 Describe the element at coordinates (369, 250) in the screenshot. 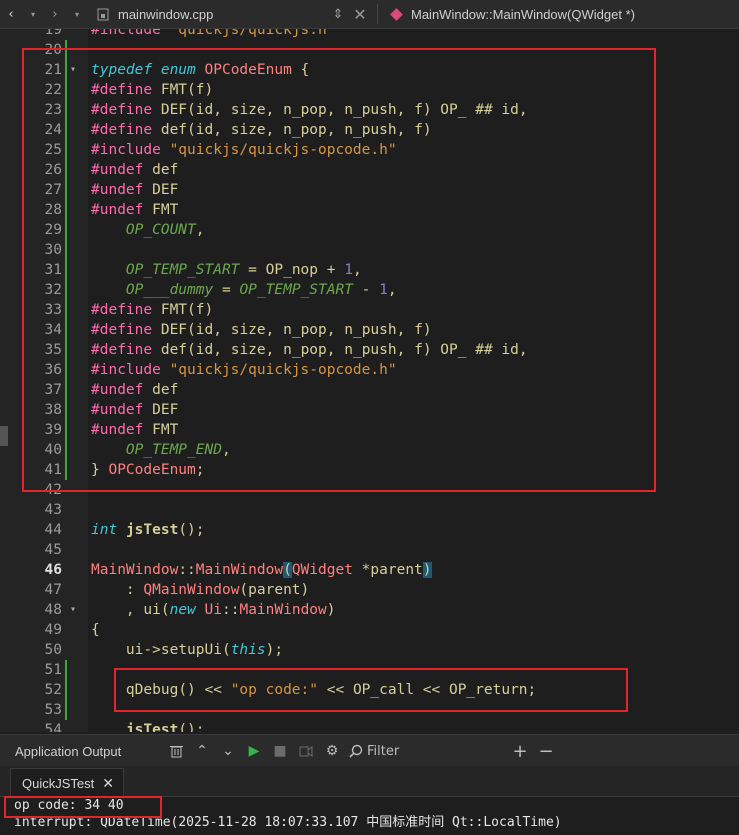

I see `code-line: 30` at that location.